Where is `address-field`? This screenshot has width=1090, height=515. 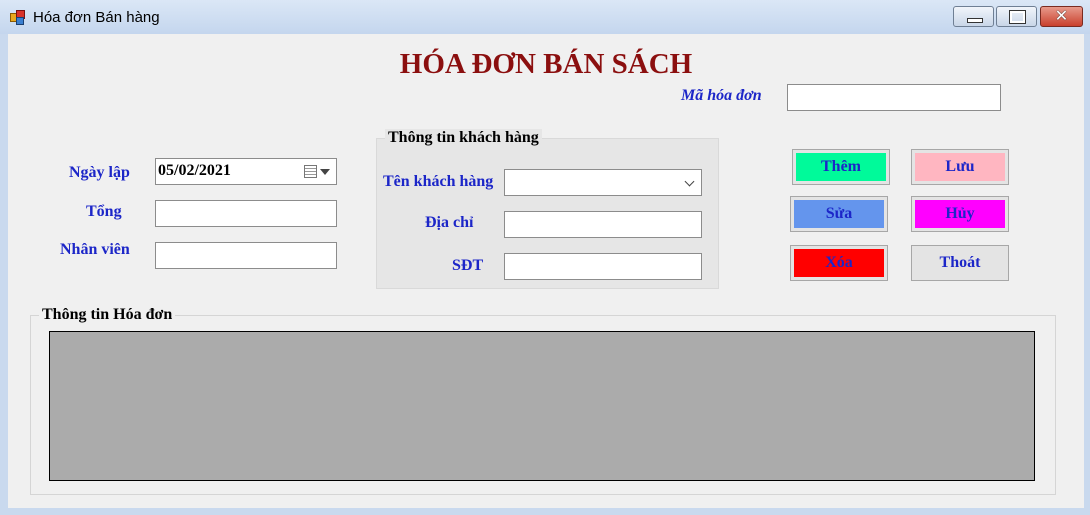 address-field is located at coordinates (603, 224).